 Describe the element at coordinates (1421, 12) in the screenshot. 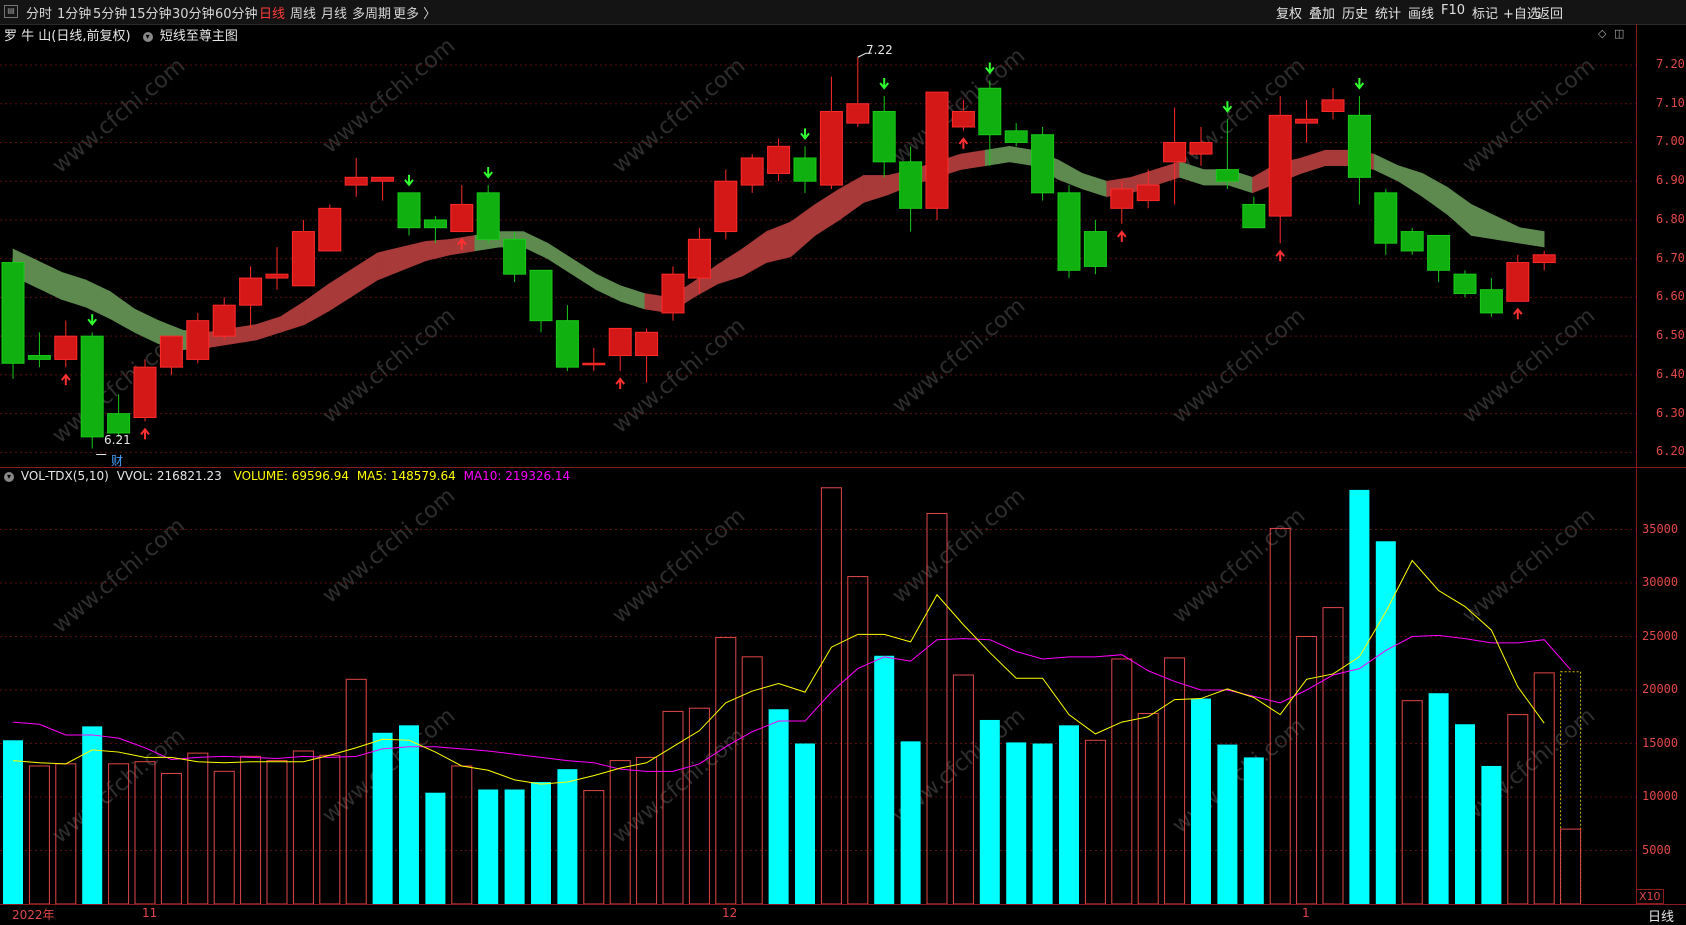

I see `draw-line-button: 画线` at that location.